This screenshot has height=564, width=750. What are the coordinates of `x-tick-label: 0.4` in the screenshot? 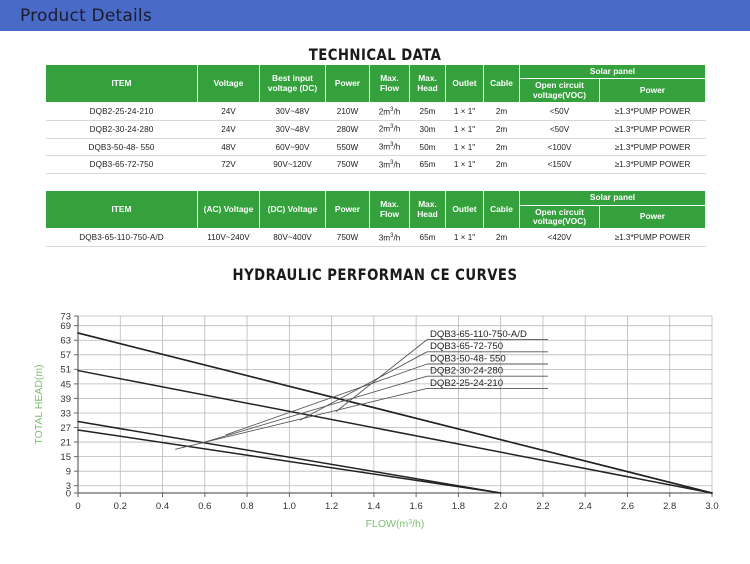 It's located at (162, 506).